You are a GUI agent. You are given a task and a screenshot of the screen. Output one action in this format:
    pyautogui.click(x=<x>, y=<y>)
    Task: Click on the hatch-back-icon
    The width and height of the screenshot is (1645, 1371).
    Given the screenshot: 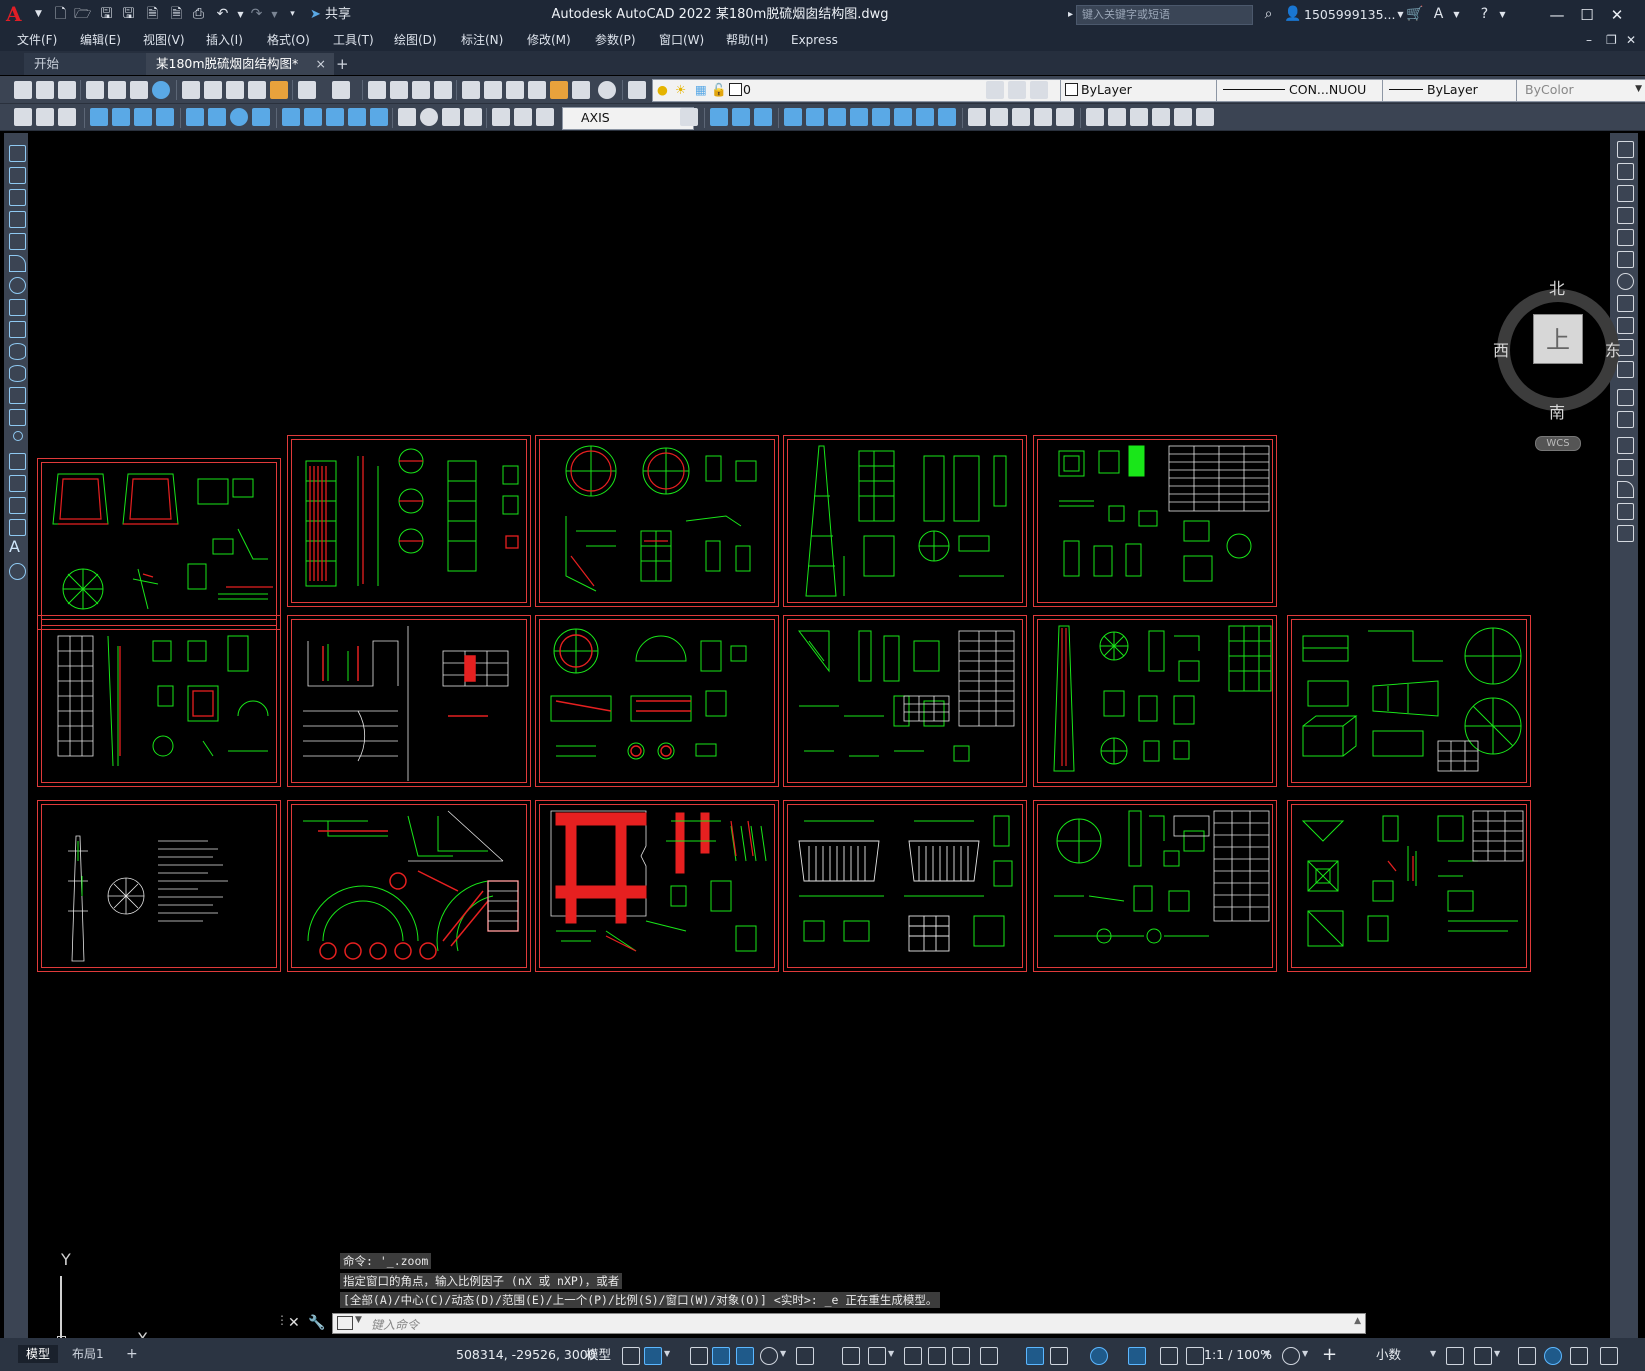 What is the action you would take?
    pyautogui.click(x=1183, y=117)
    